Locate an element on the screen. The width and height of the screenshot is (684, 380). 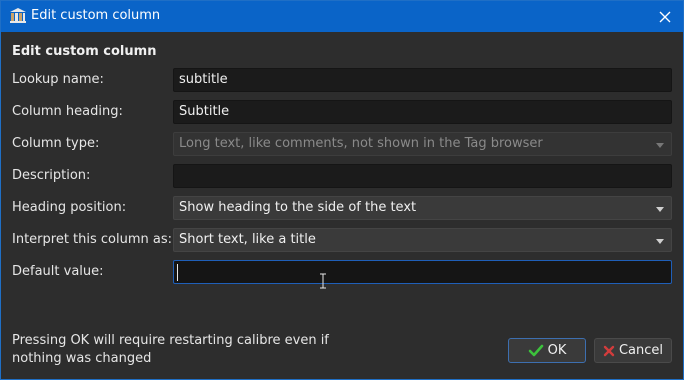
ok-button: OK is located at coordinates (547, 350).